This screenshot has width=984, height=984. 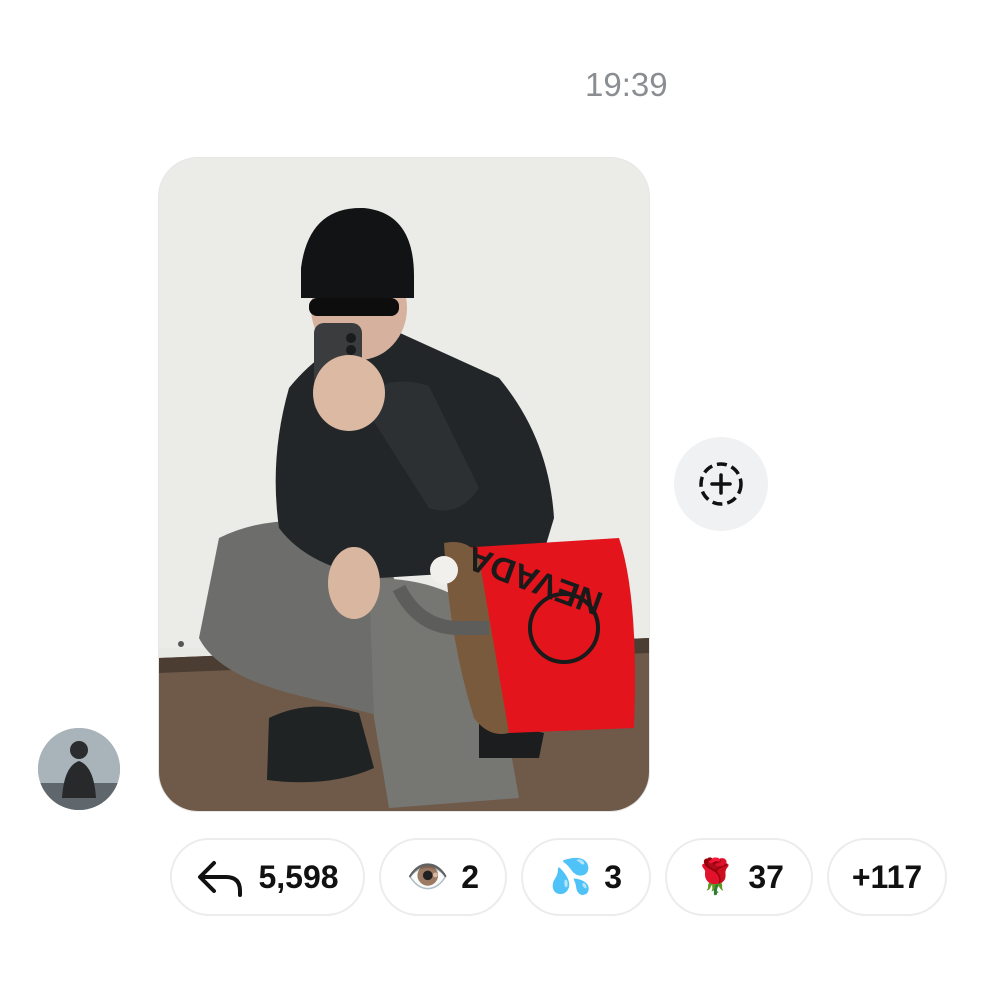 What do you see at coordinates (571, 877) in the screenshot?
I see `sweat-droplets-emoji-icon: 💦` at bounding box center [571, 877].